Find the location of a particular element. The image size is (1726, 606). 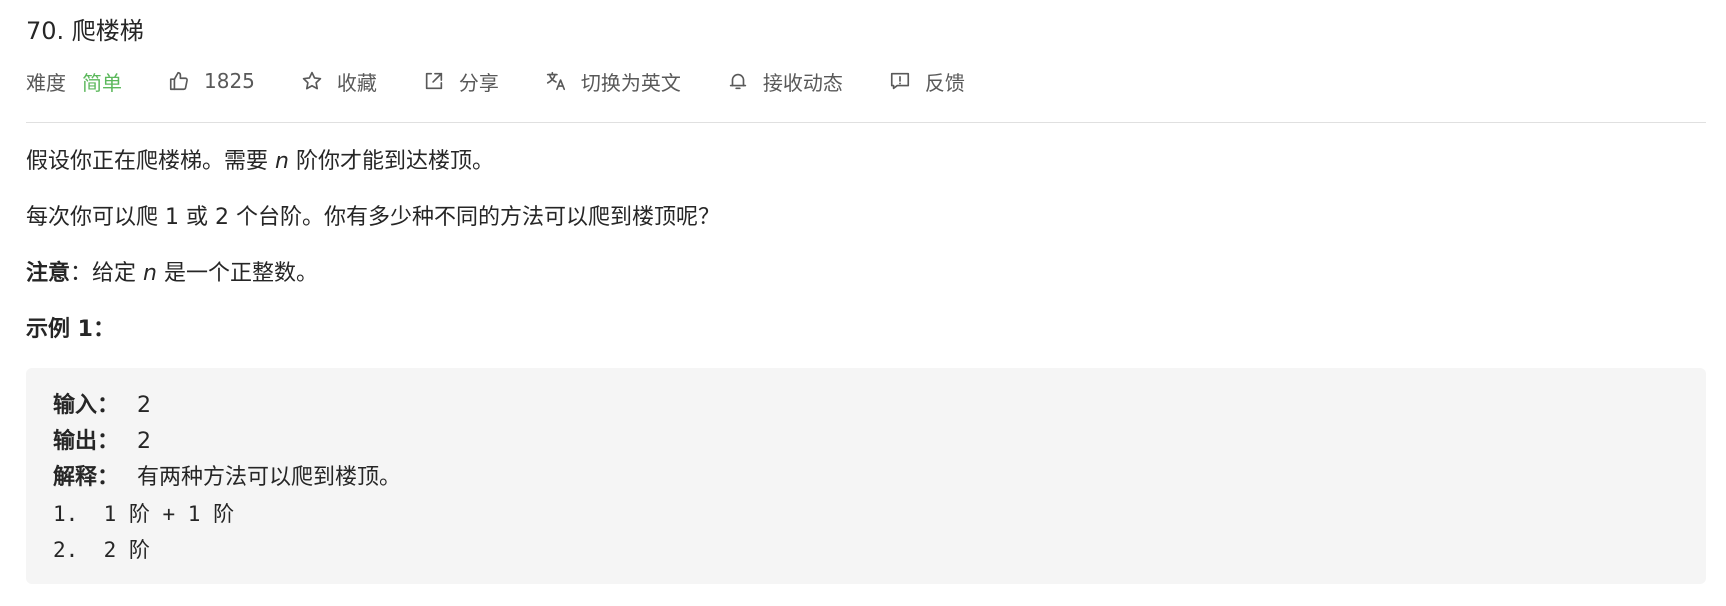

note-text: 是一个正整数。 is located at coordinates (237, 273).